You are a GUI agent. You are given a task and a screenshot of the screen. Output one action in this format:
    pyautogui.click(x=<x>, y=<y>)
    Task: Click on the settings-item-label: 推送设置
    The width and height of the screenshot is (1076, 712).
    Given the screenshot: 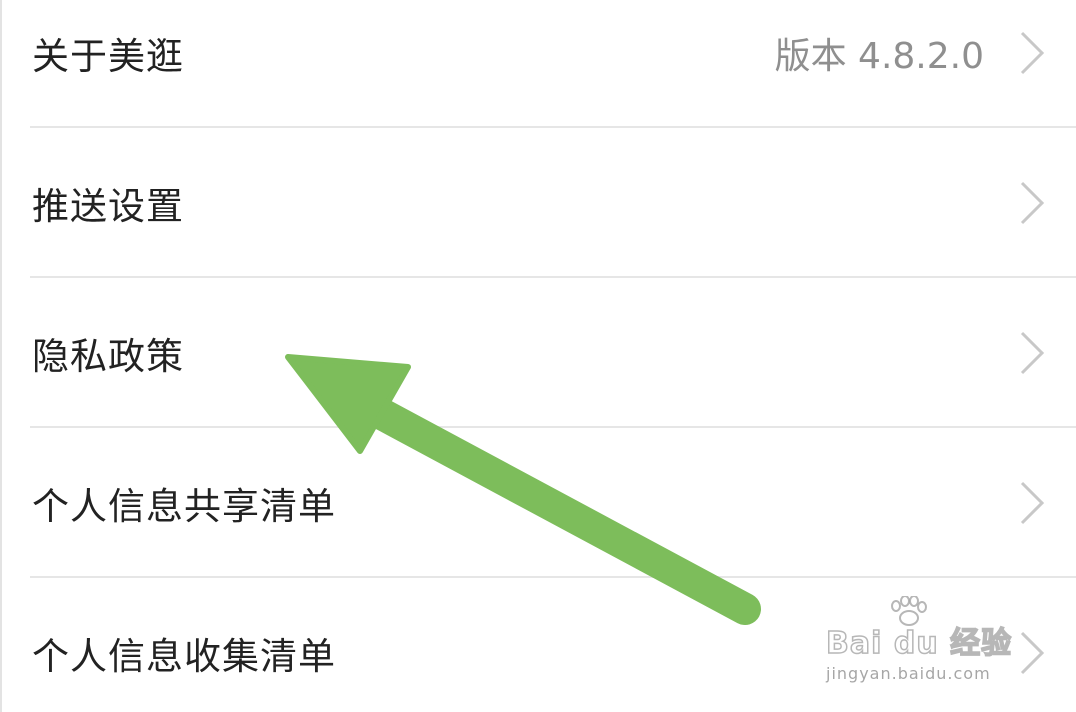 What is the action you would take?
    pyautogui.click(x=108, y=206)
    